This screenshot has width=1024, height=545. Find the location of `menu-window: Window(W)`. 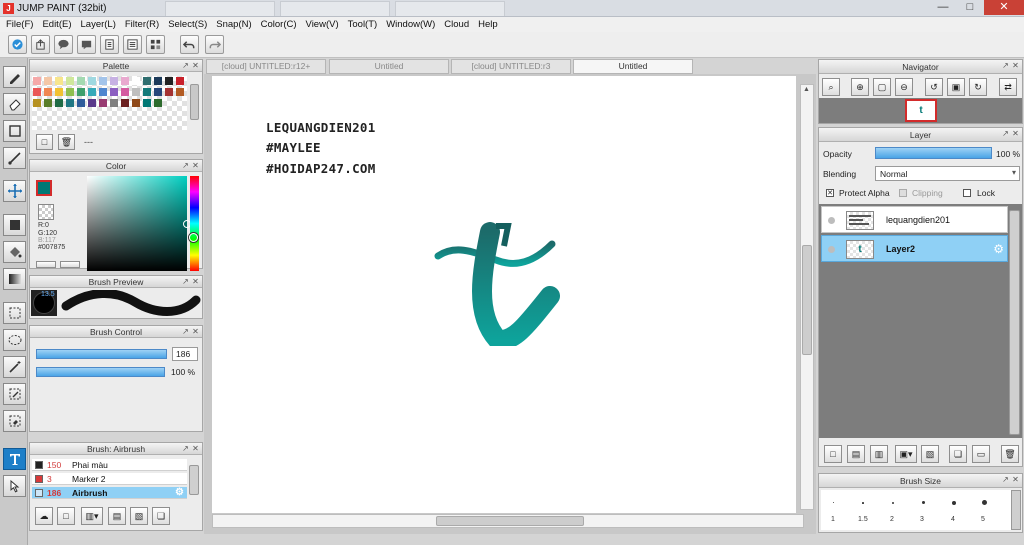

menu-window: Window(W) is located at coordinates (412, 24).